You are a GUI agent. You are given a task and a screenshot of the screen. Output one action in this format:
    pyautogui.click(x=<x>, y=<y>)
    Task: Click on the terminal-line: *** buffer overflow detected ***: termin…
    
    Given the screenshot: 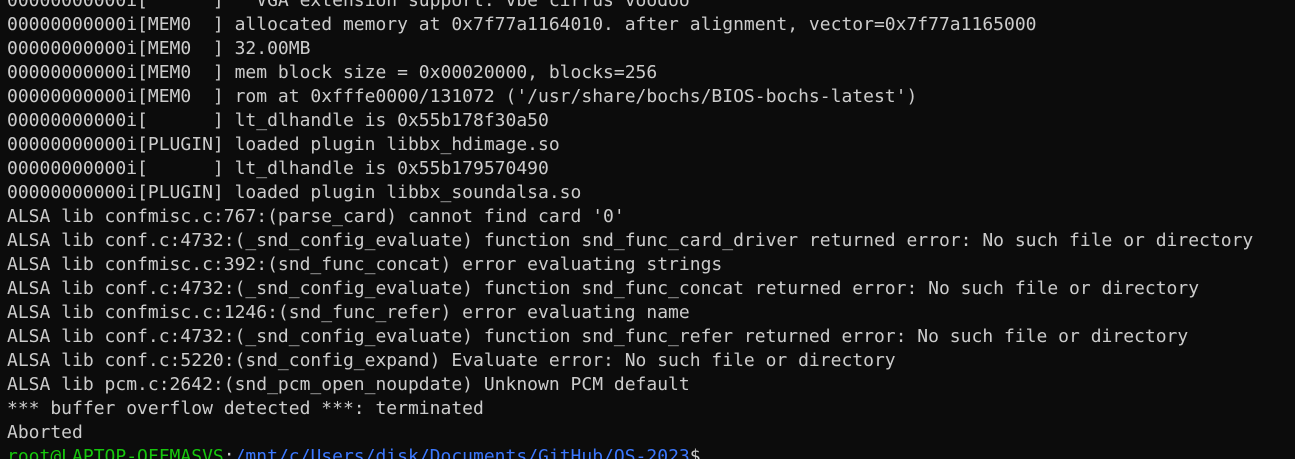 What is the action you would take?
    pyautogui.click(x=245, y=408)
    